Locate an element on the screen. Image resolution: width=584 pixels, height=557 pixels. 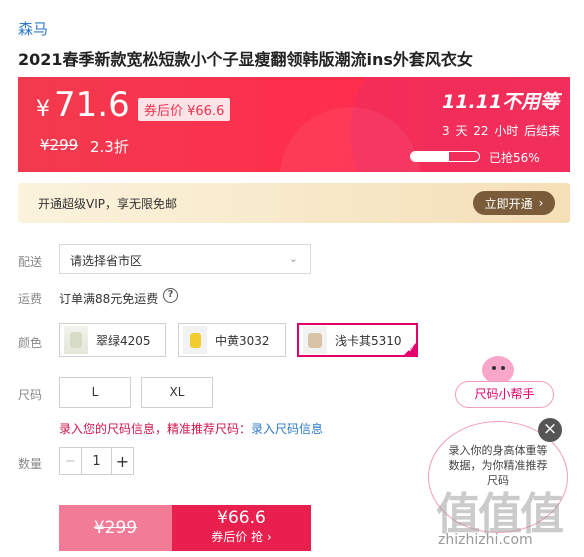
close-icon: × is located at coordinates (550, 430).